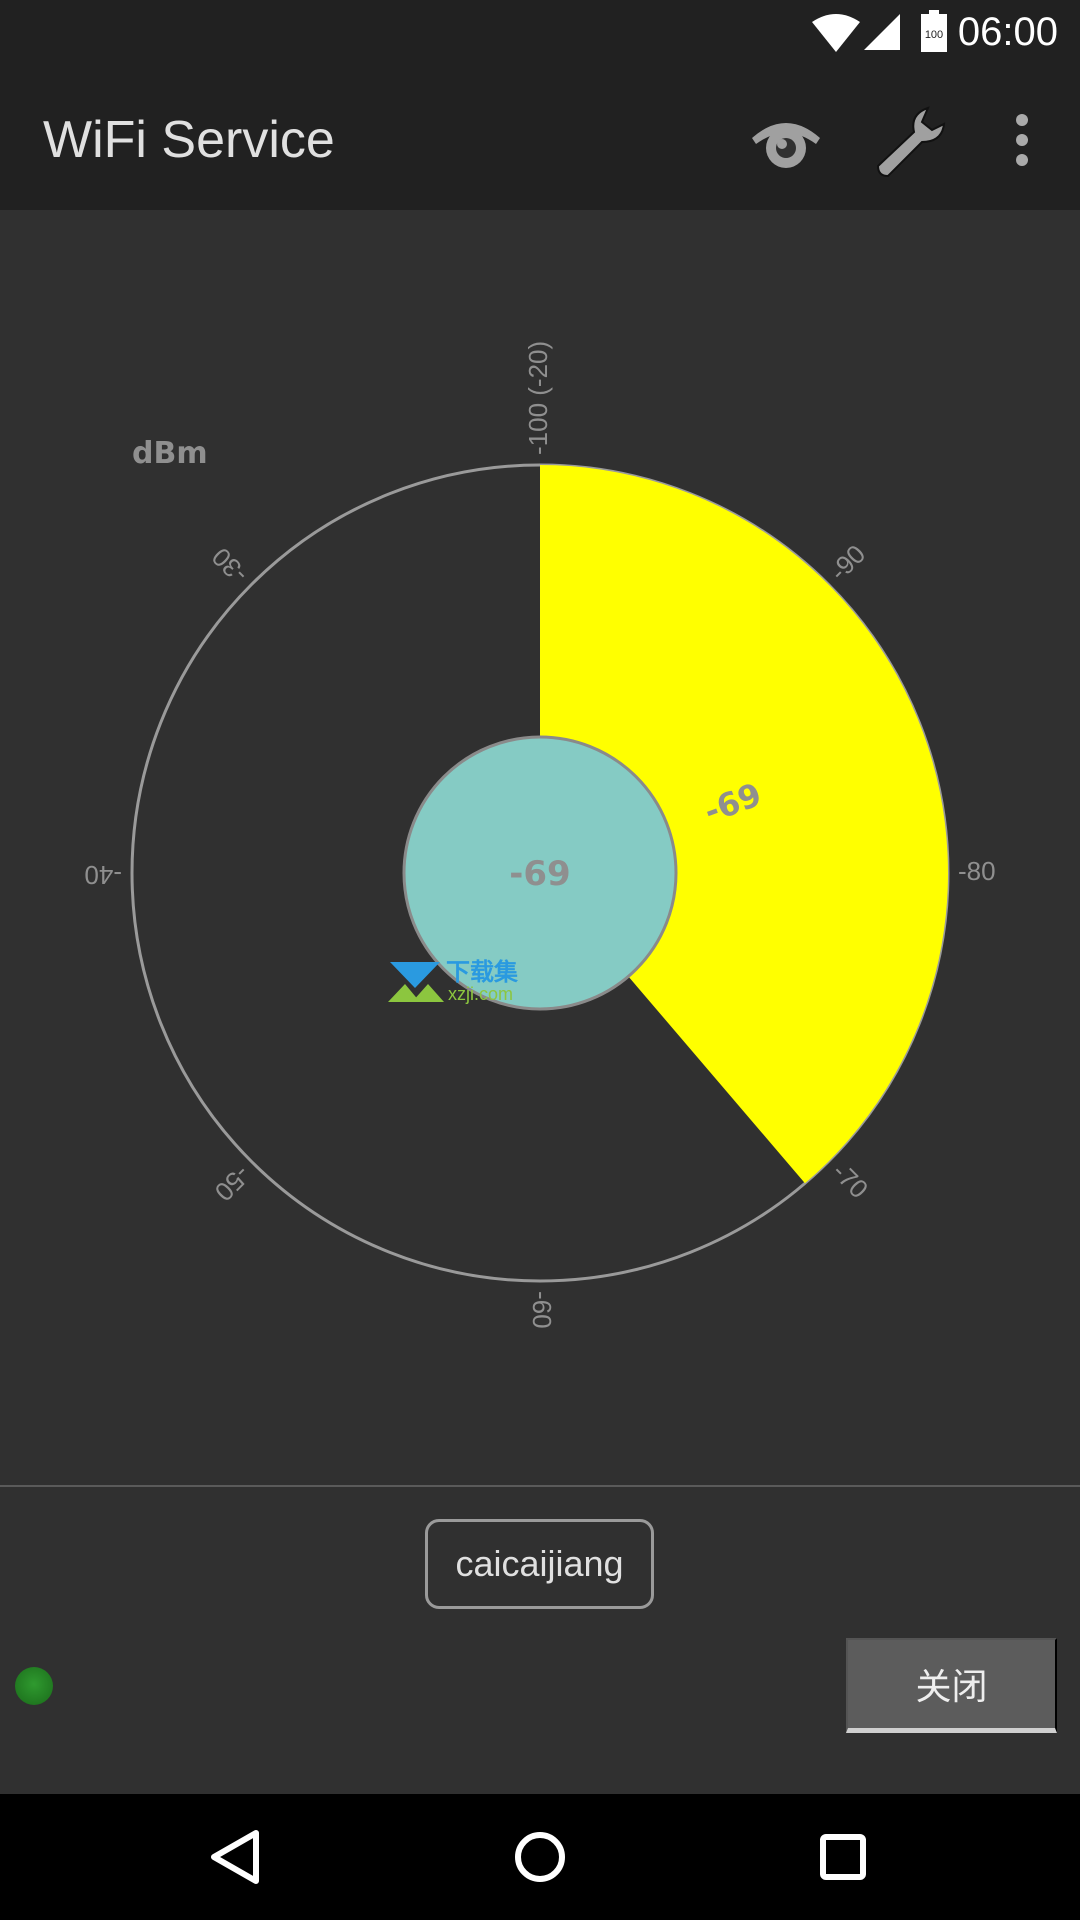  I want to click on status-bar: 100 06:00, so click(540, 36).